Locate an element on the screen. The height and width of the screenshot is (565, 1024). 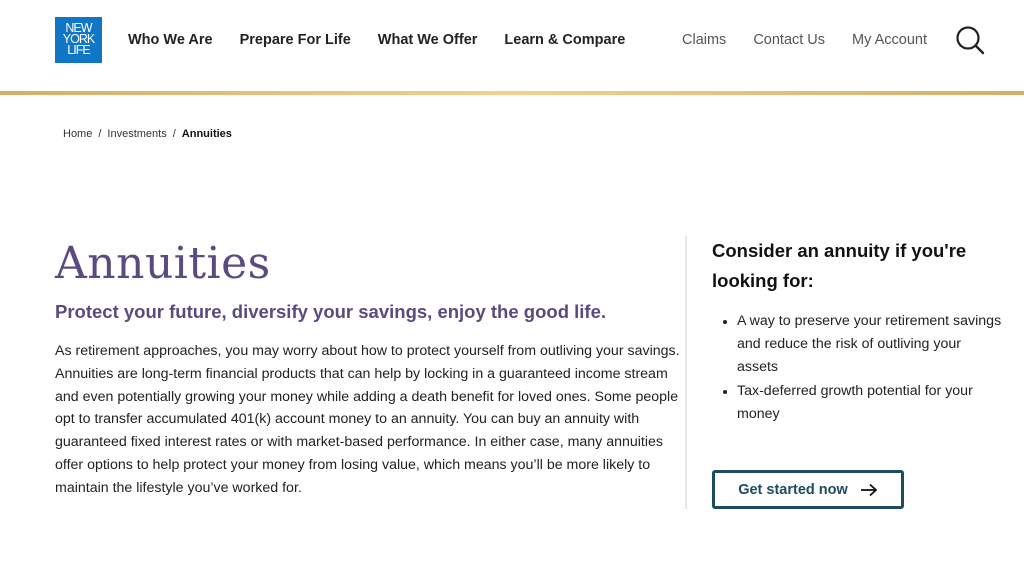
breadcrumb-investments: Investments is located at coordinates (136, 134).